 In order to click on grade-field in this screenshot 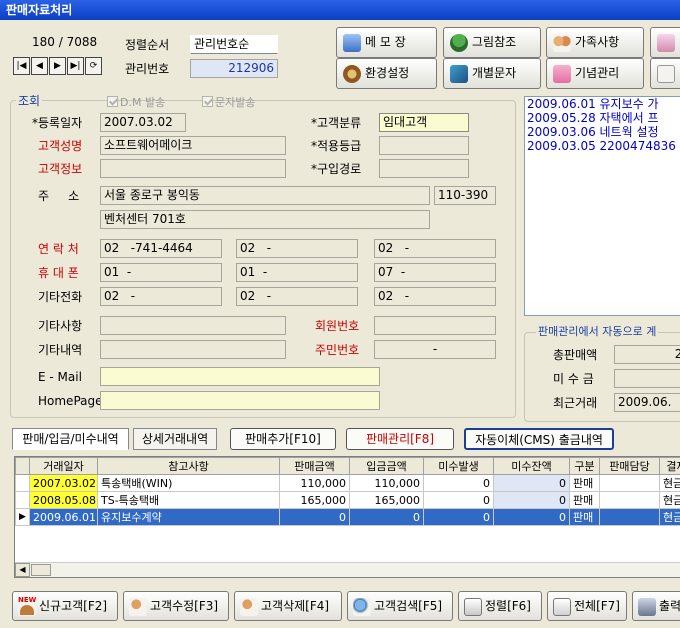, I will do `click(424, 145)`.